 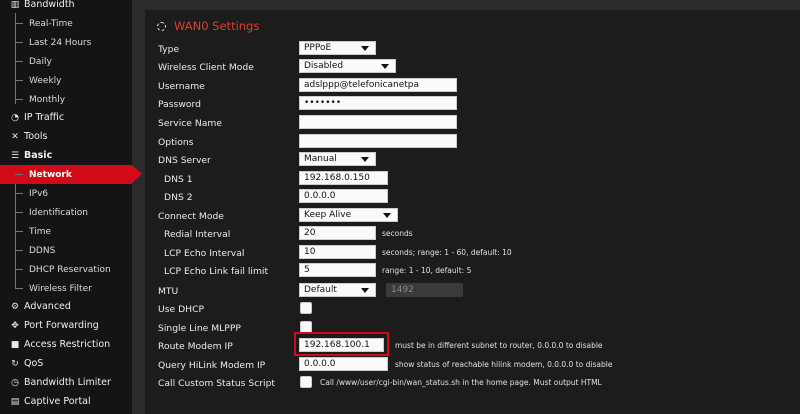 What do you see at coordinates (378, 85) in the screenshot?
I see `username-input: adslppp@telefonicanetpa` at bounding box center [378, 85].